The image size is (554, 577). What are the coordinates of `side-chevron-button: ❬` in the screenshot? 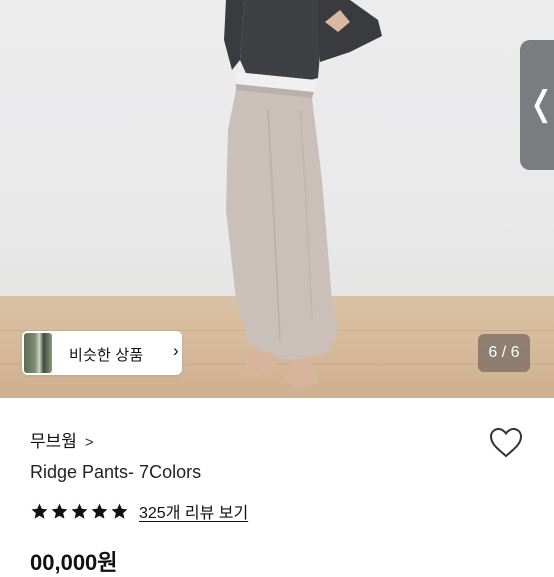 It's located at (537, 105).